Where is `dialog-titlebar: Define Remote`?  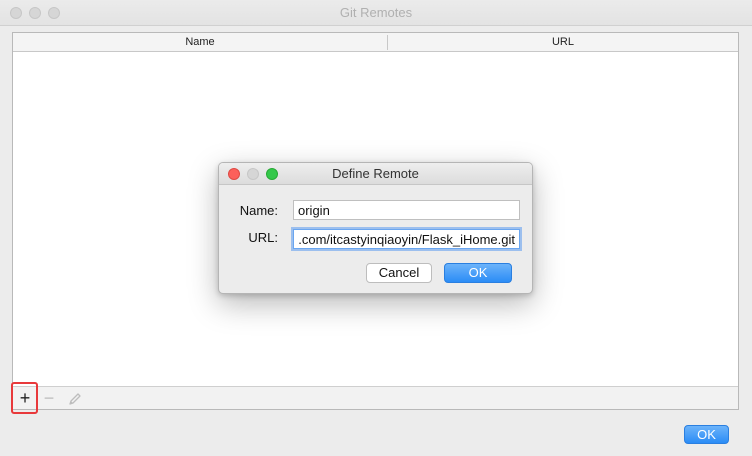
dialog-titlebar: Define Remote is located at coordinates (375, 174).